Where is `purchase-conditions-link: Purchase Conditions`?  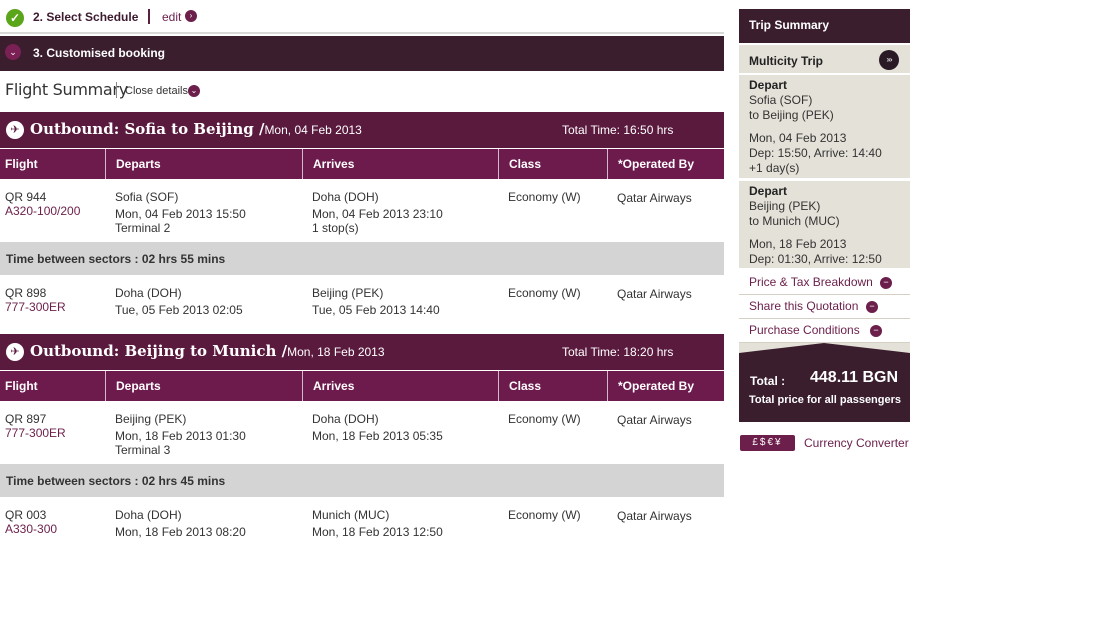
purchase-conditions-link: Purchase Conditions is located at coordinates (804, 330).